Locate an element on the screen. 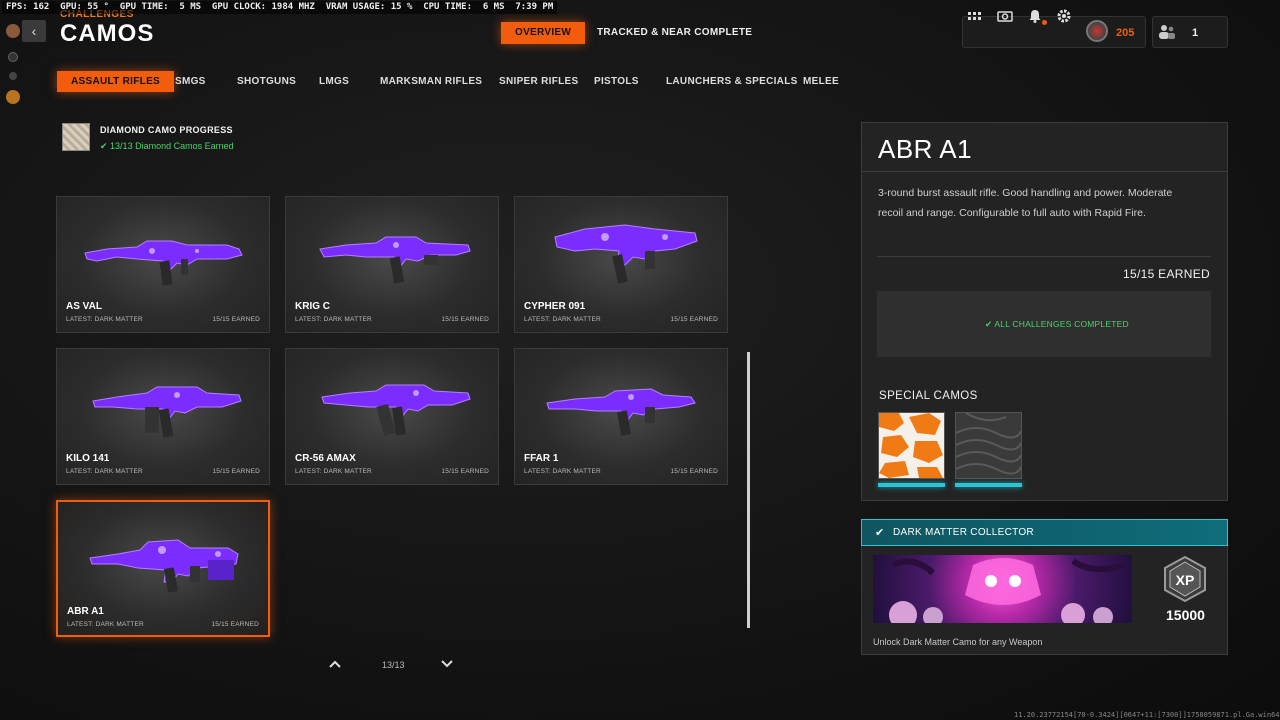 Image resolution: width=1280 pixels, height=720 pixels. notification-bell-icon is located at coordinates (1035, 16).